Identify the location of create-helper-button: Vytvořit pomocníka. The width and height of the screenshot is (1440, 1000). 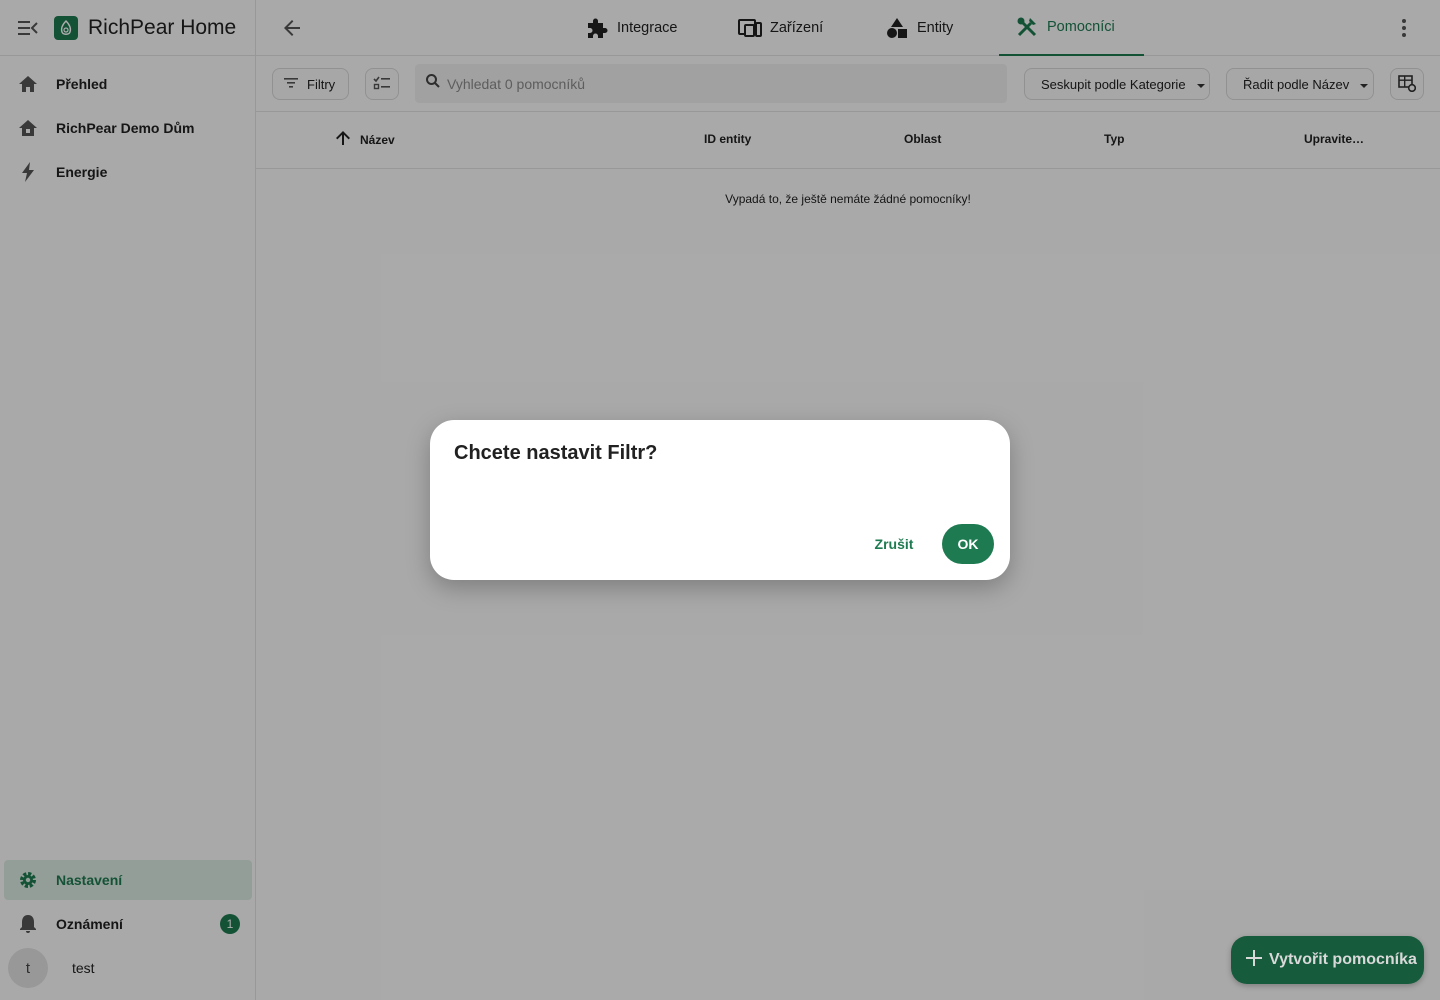
(1327, 960).